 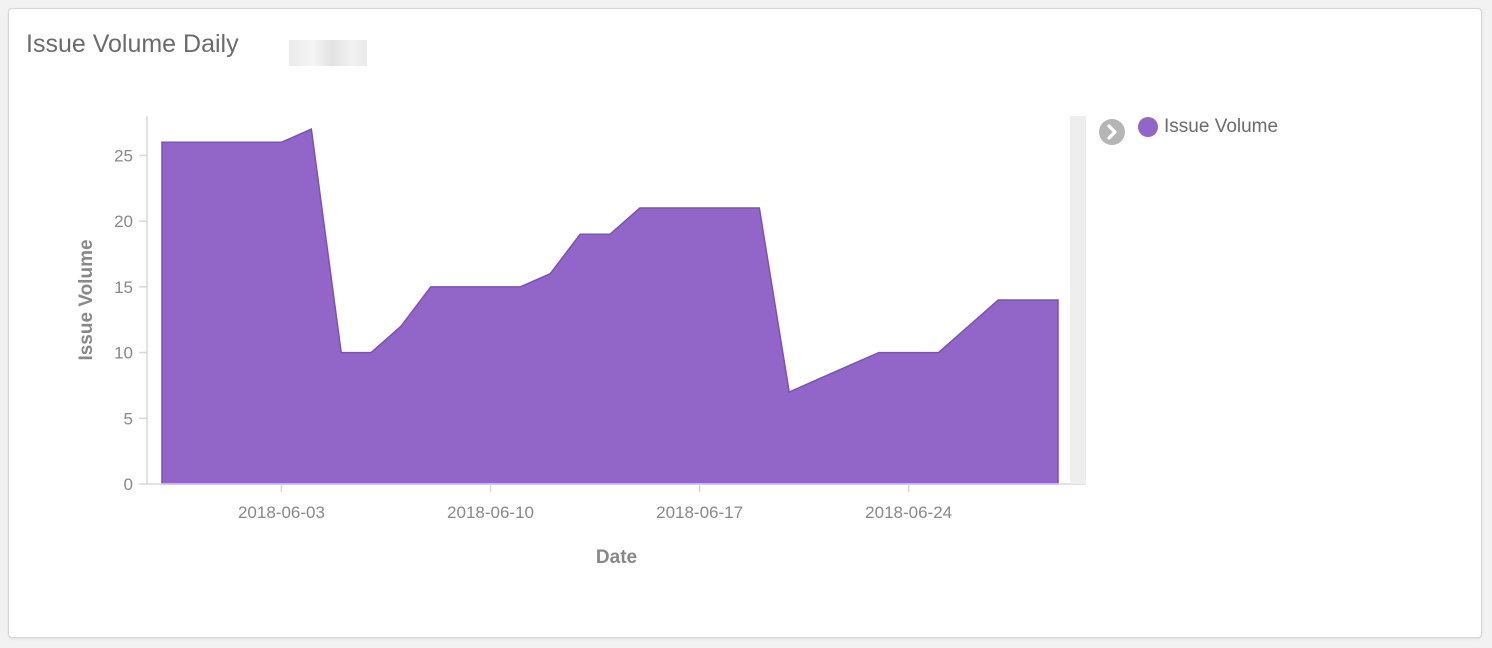 What do you see at coordinates (281, 512) in the screenshot?
I see `x-tick-label: 2018-06-03` at bounding box center [281, 512].